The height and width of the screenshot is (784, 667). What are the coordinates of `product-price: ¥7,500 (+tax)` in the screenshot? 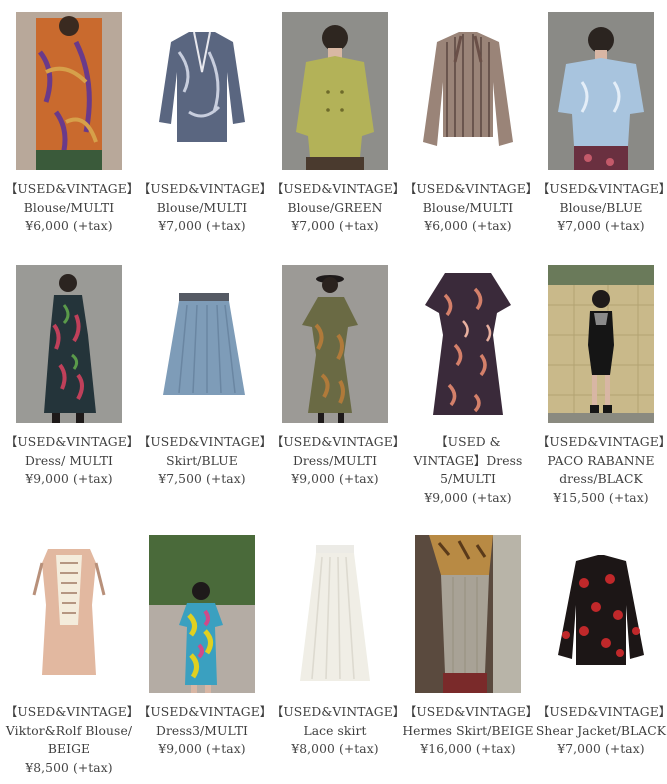 It's located at (202, 479).